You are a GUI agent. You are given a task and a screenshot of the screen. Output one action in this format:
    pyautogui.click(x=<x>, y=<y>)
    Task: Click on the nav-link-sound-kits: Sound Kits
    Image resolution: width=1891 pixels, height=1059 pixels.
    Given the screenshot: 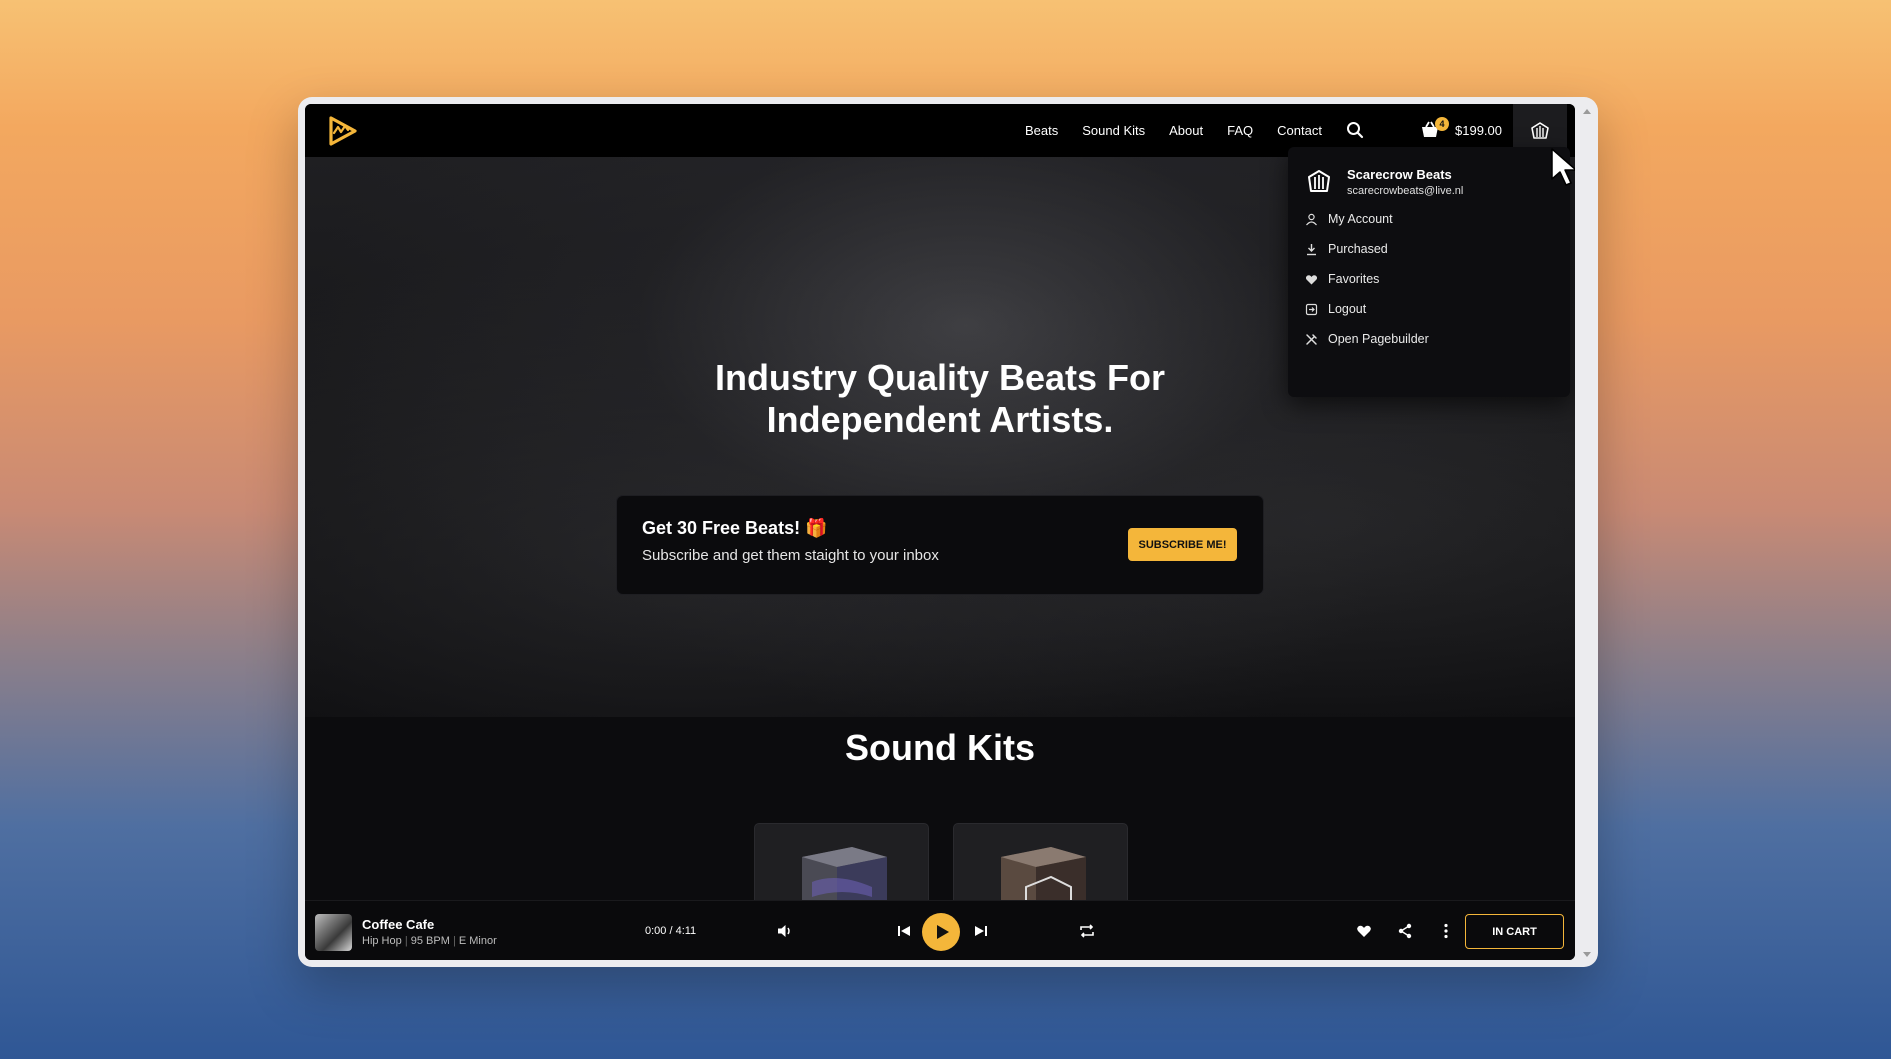 What is the action you would take?
    pyautogui.click(x=1113, y=130)
    